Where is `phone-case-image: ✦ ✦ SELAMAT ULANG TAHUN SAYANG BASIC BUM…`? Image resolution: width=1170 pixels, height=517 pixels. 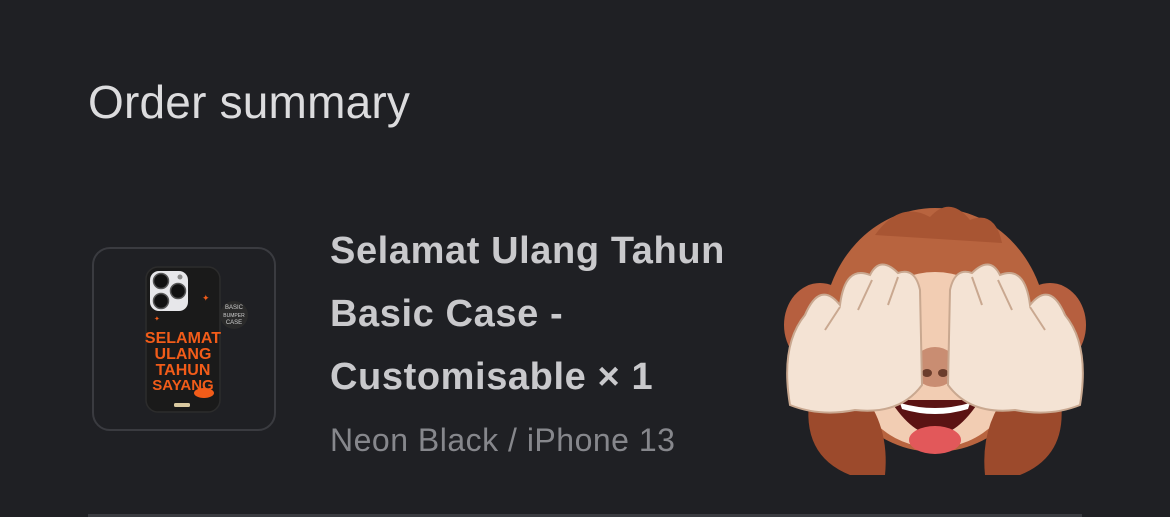 phone-case-image: ✦ ✦ SELAMAT ULANG TAHUN SAYANG BASIC BUM… is located at coordinates (196, 339).